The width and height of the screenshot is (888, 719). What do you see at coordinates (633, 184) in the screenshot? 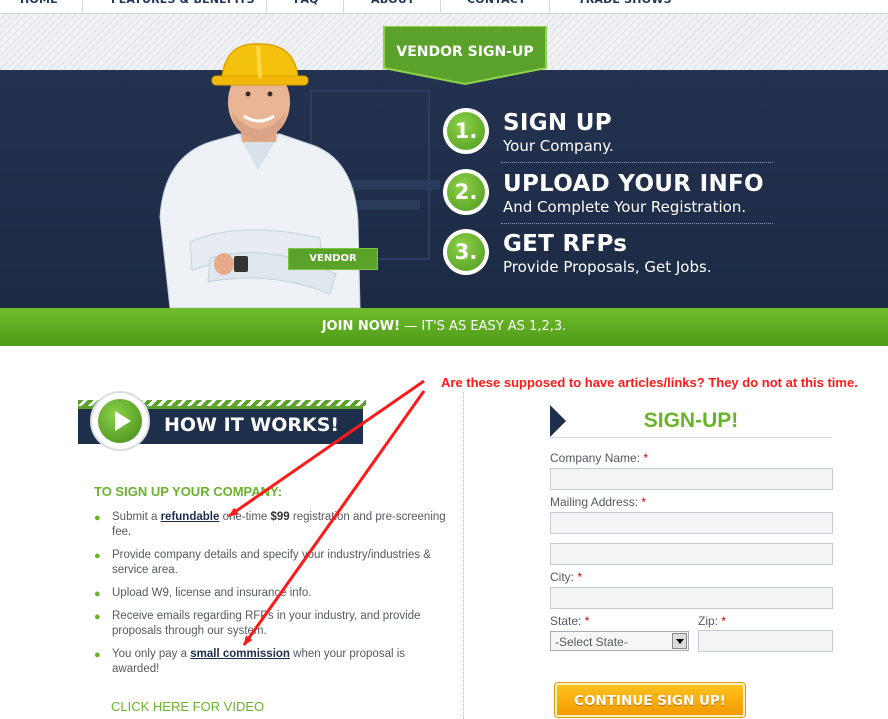
I see `step-title: UPLOAD YOUR INFO` at bounding box center [633, 184].